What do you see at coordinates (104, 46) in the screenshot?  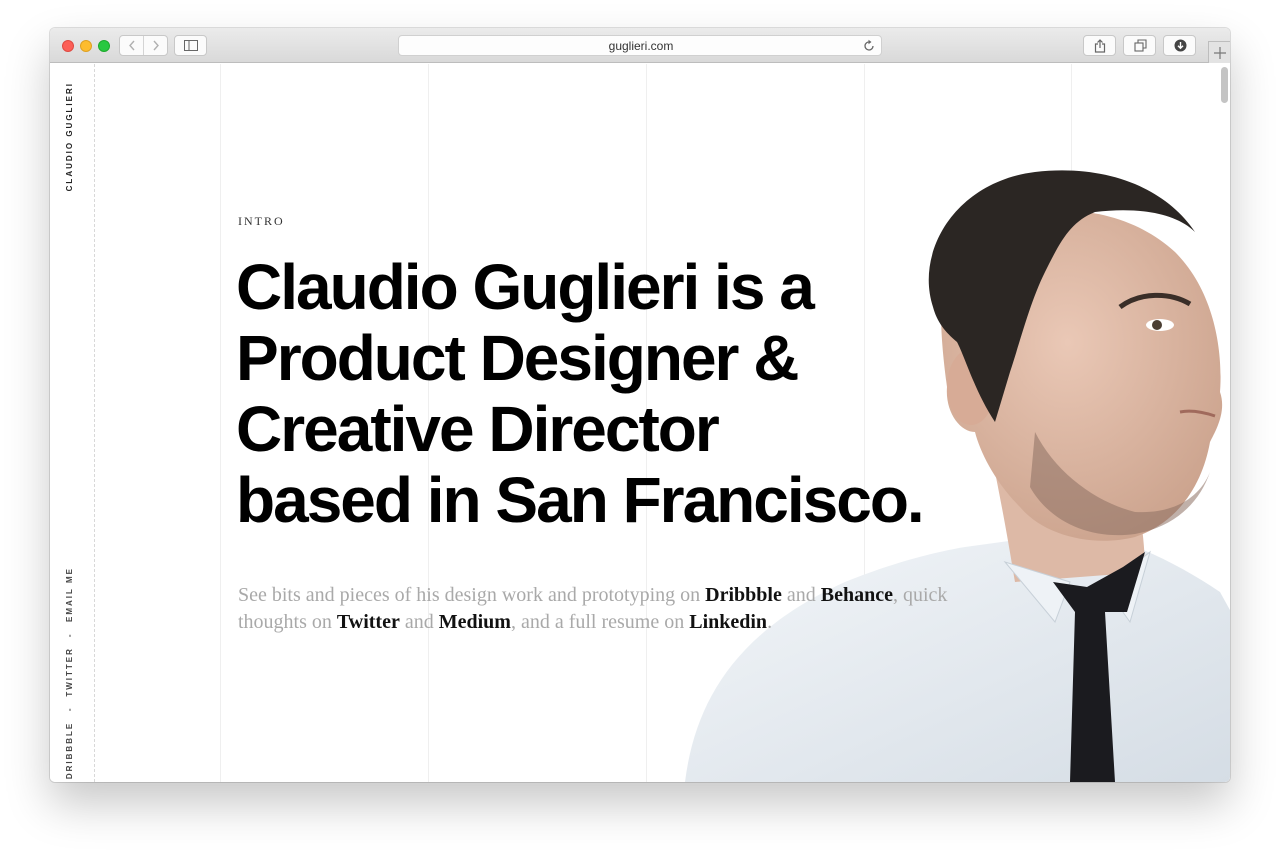 I see `zoom-window-button` at bounding box center [104, 46].